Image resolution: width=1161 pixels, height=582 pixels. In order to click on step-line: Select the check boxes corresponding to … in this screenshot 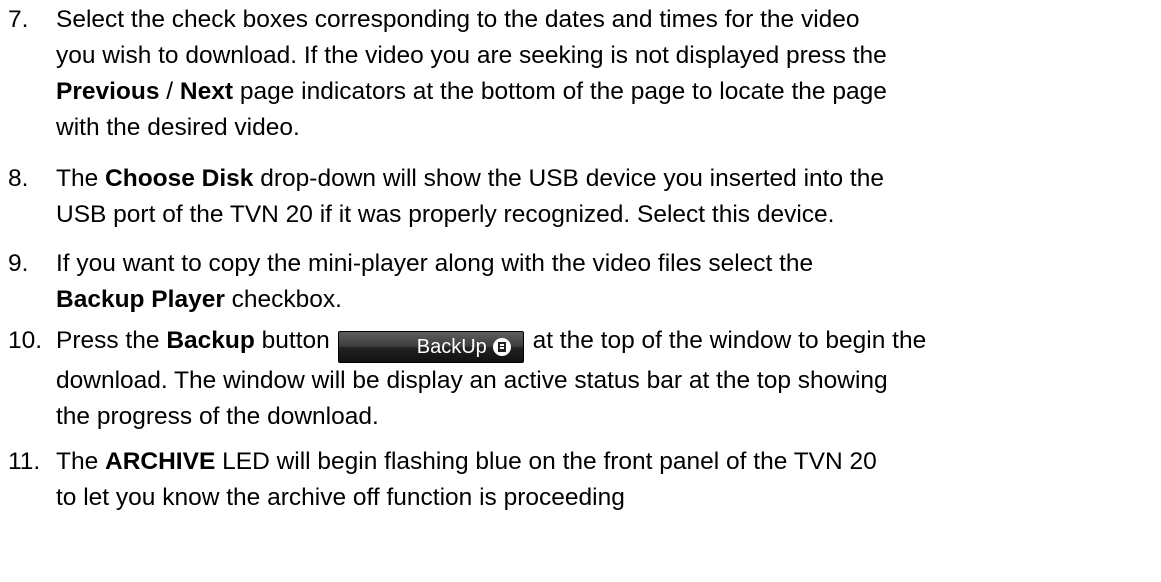, I will do `click(458, 19)`.